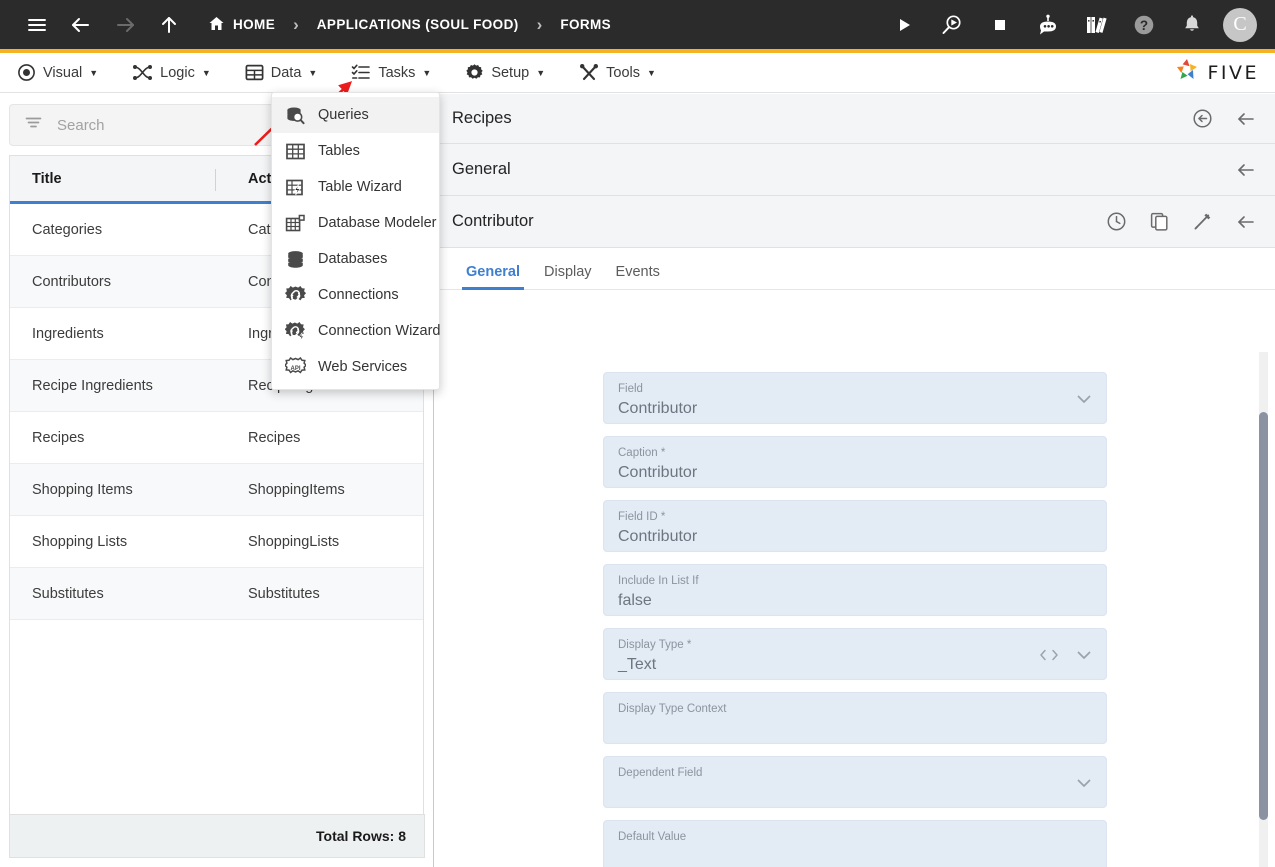 The height and width of the screenshot is (867, 1275). What do you see at coordinates (92, 385) in the screenshot?
I see `cell-title: Recipe Ingredients` at bounding box center [92, 385].